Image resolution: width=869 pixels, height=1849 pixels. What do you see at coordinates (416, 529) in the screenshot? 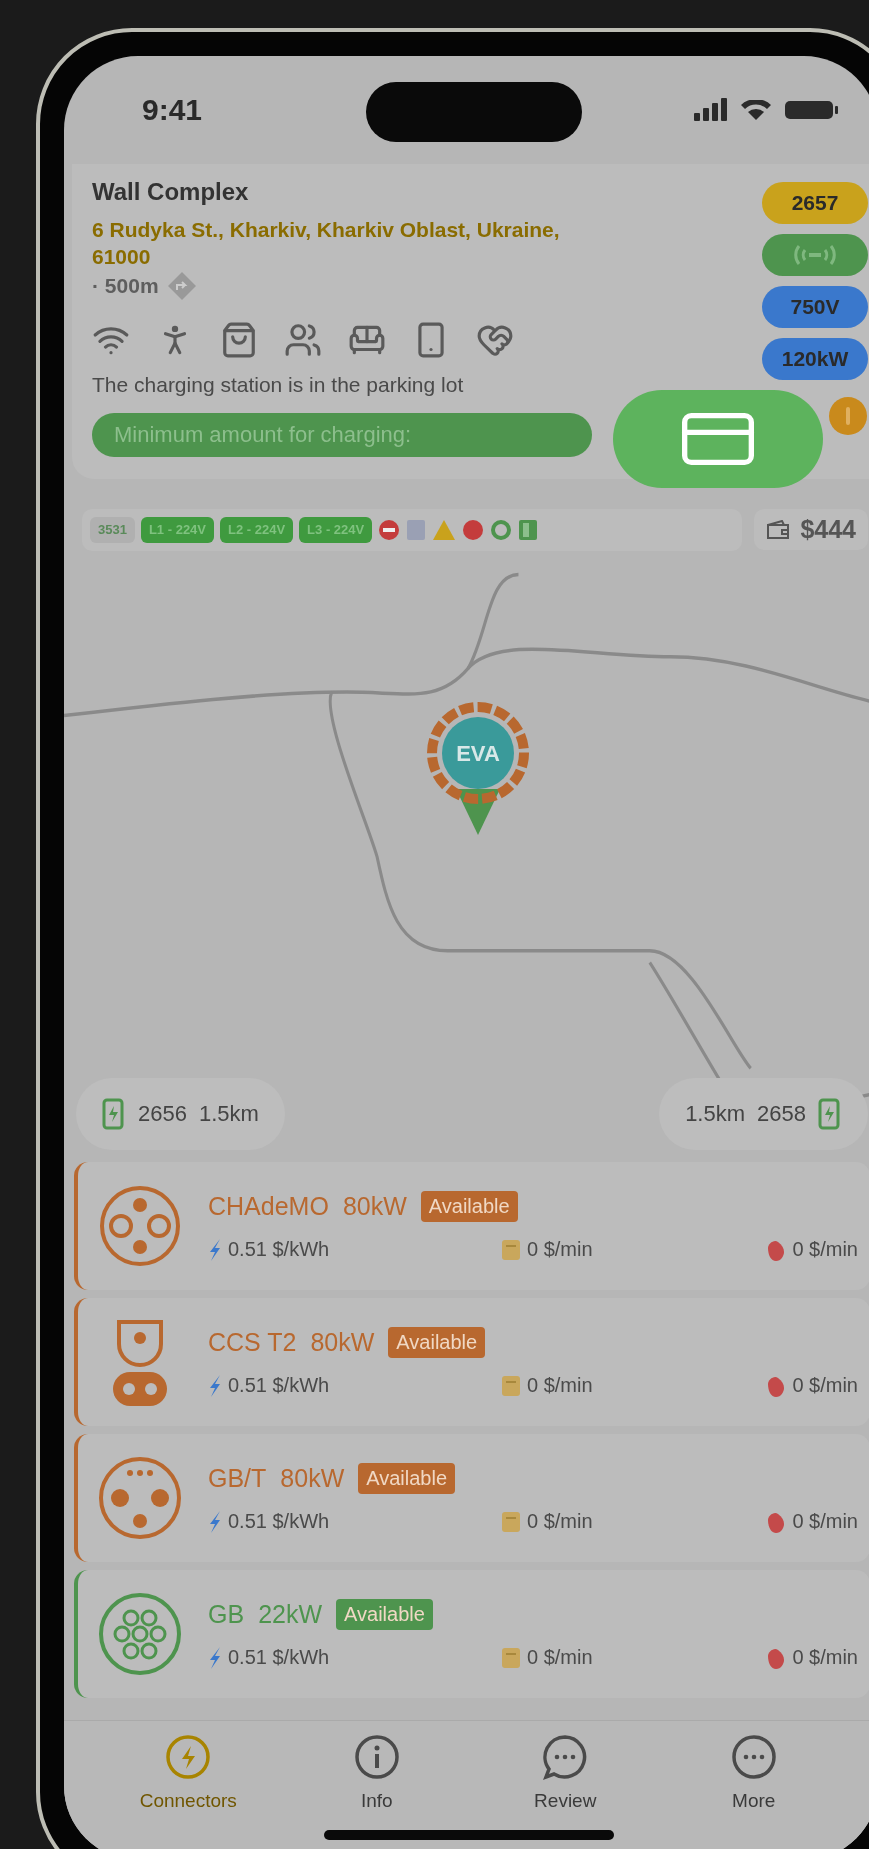
I see `square-icon` at bounding box center [416, 529].